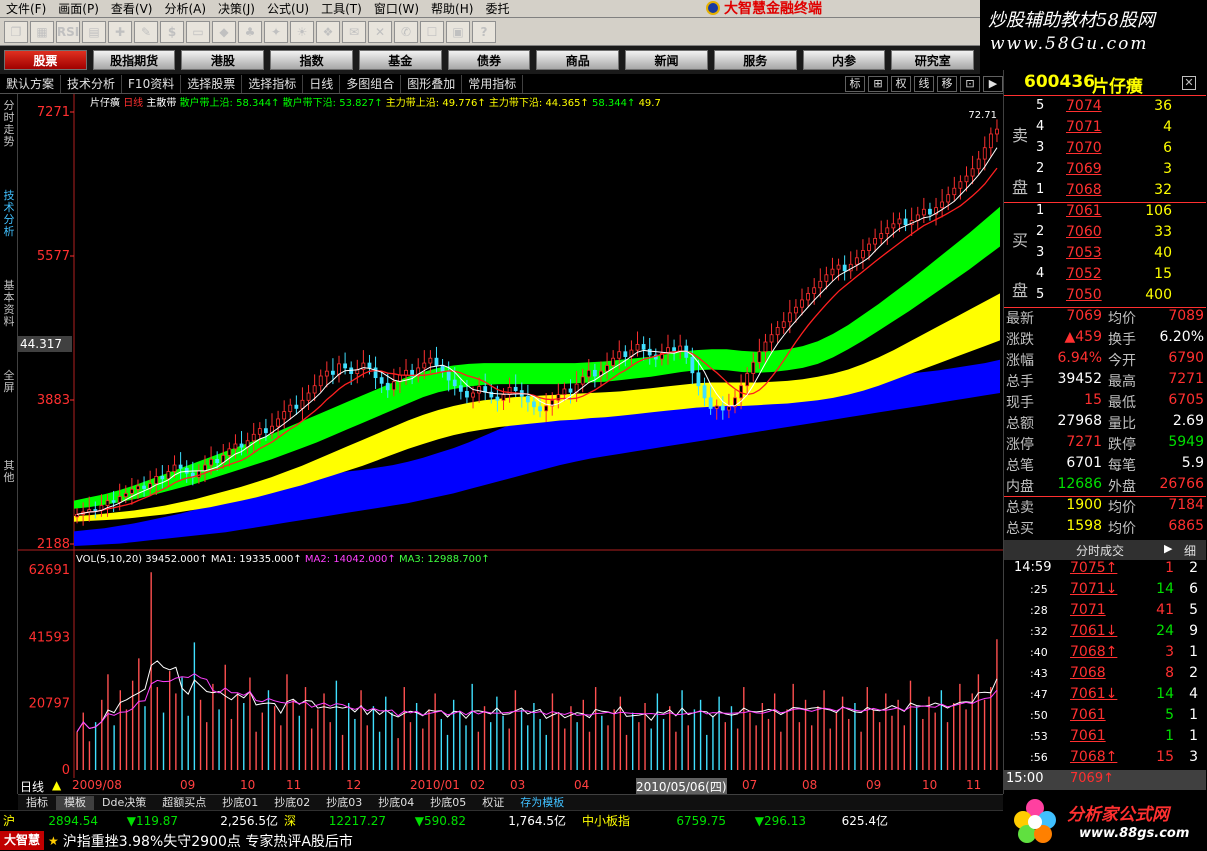  Describe the element at coordinates (208, 841) in the screenshot. I see `news-headline: 沪指重挫3.98%失守2900点 专家热评A股后市` at that location.